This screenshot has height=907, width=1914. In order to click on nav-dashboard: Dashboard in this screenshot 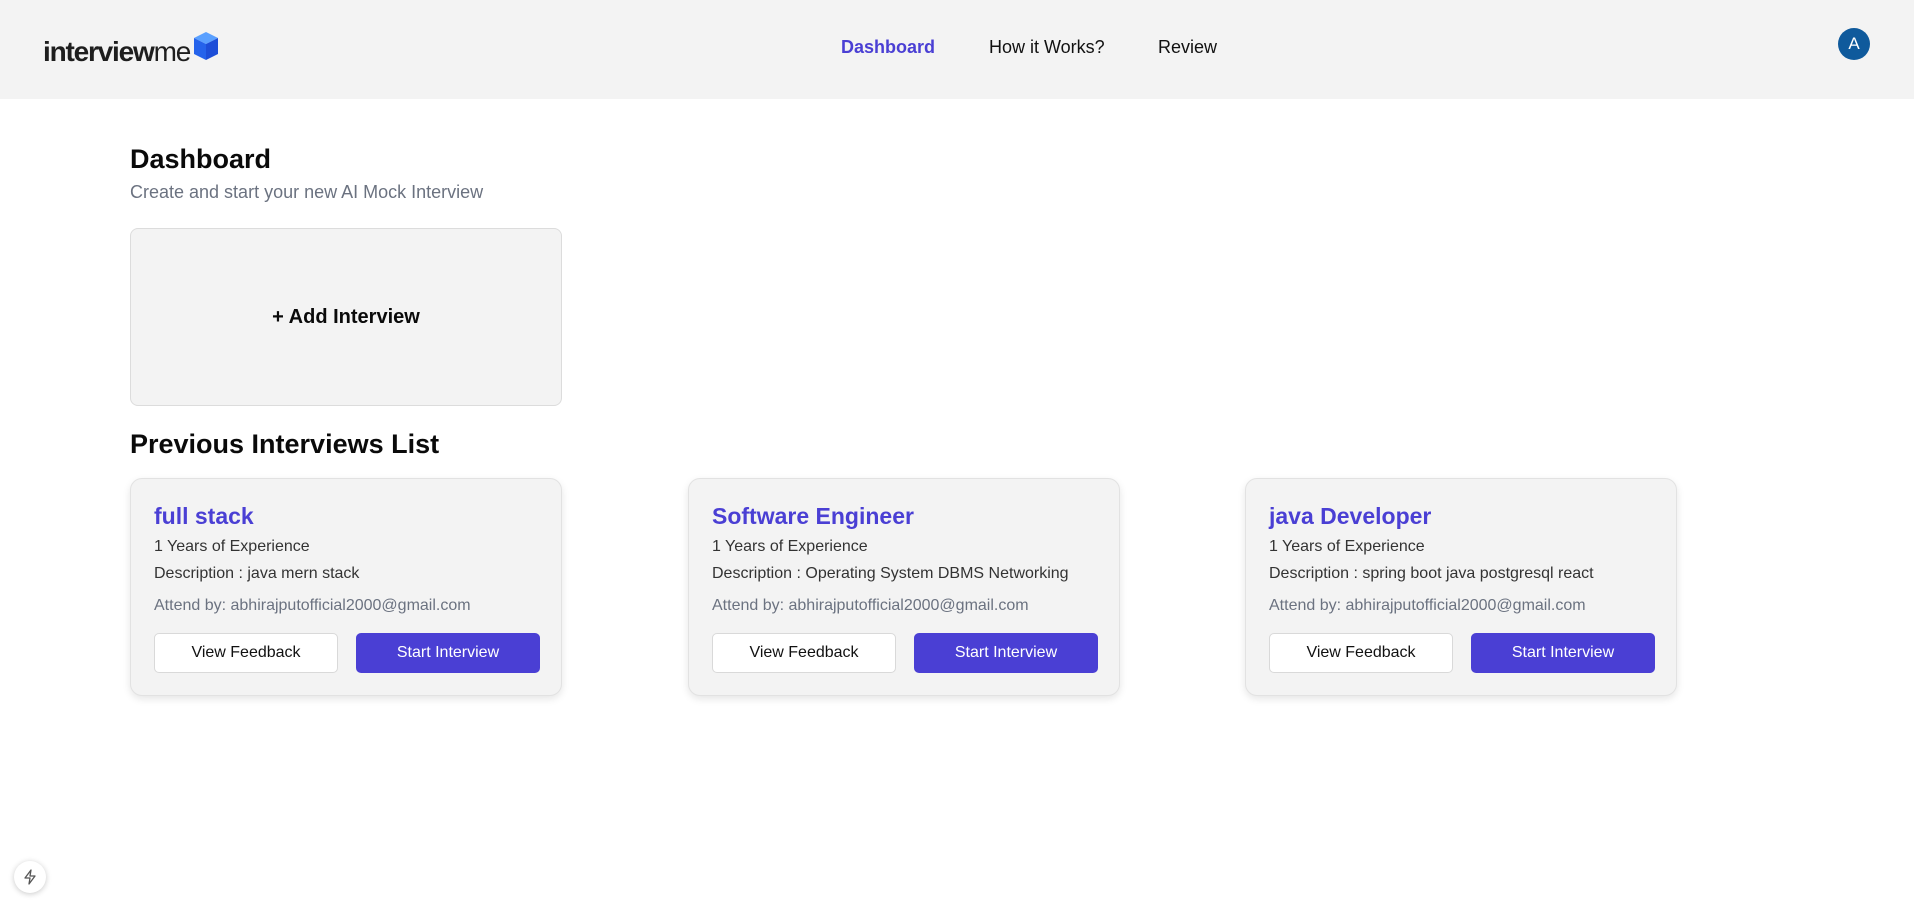, I will do `click(888, 47)`.